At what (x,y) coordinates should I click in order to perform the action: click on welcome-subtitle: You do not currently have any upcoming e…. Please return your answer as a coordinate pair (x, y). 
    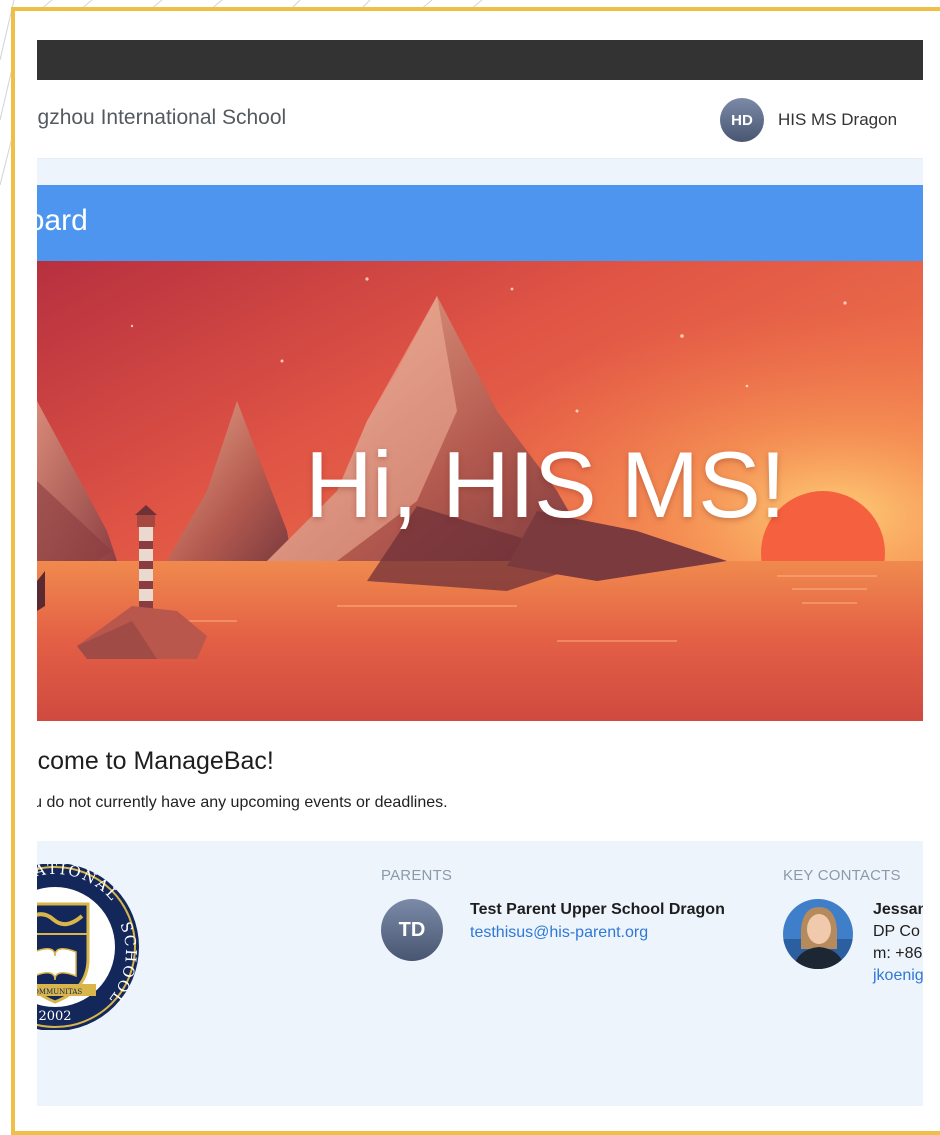
    Looking at the image, I should click on (242, 802).